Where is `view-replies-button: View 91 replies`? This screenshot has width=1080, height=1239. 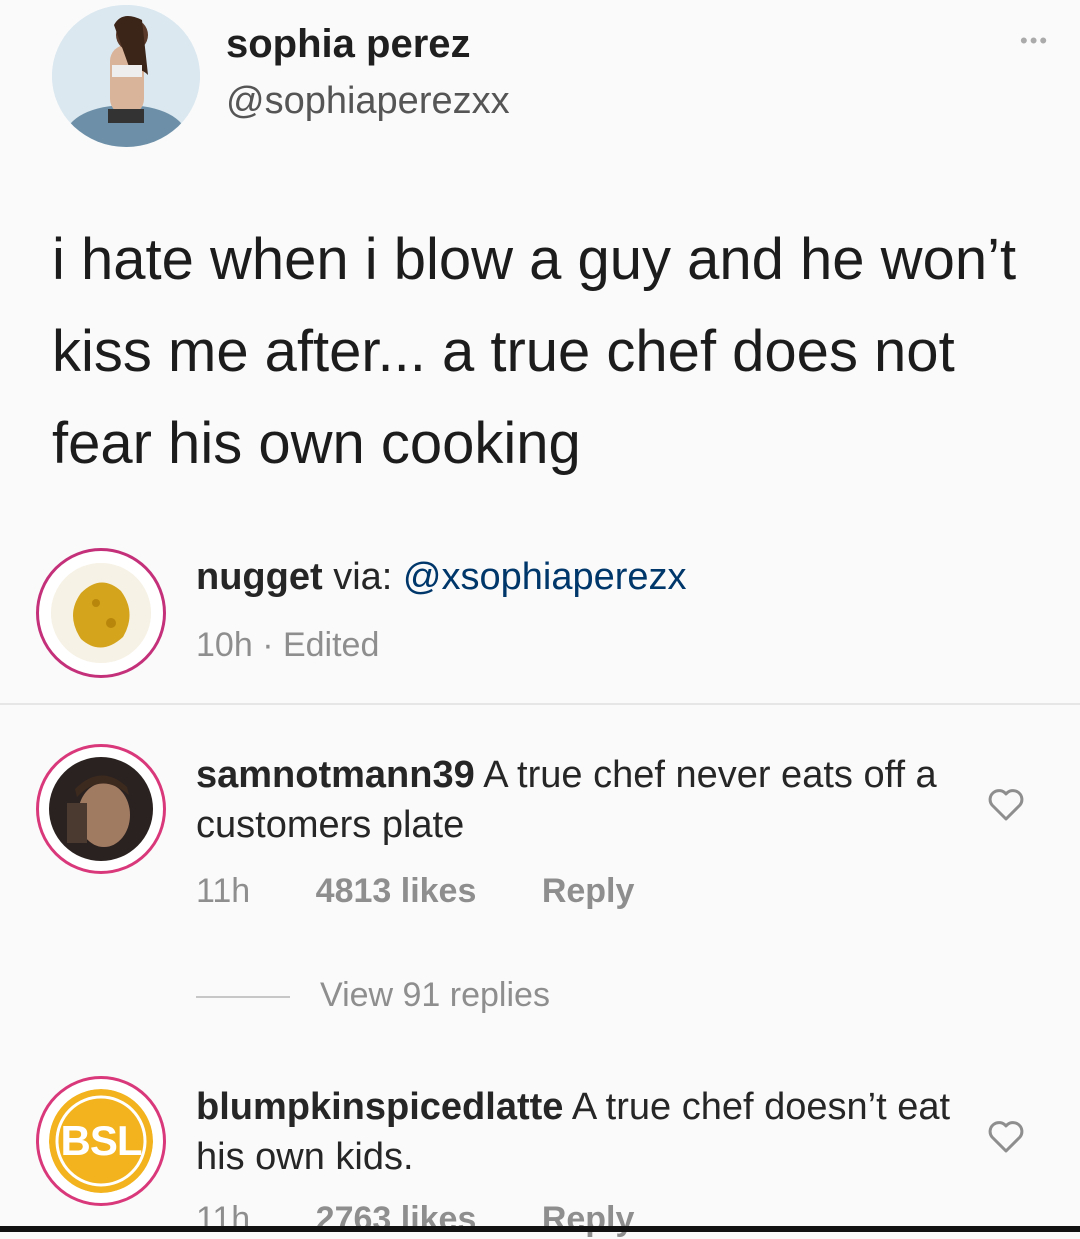
view-replies-button: View 91 replies is located at coordinates (373, 995).